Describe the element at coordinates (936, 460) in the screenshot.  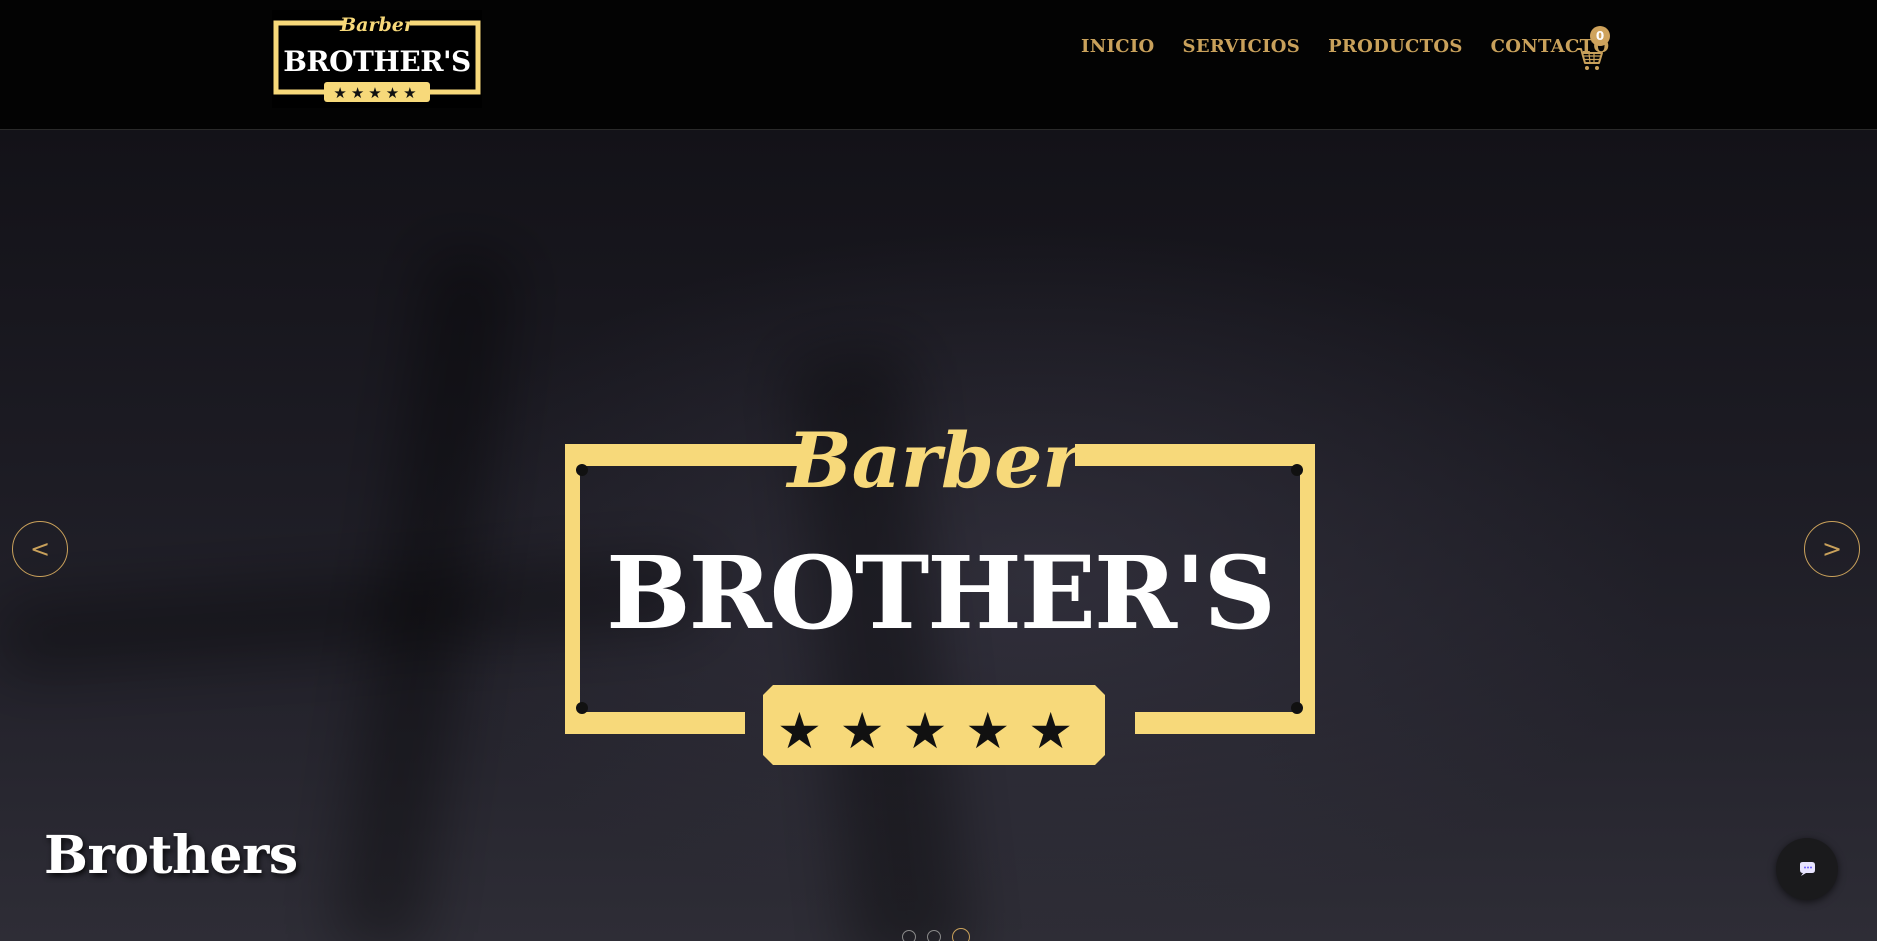
I see `hero-logo-script-text: Barber` at that location.